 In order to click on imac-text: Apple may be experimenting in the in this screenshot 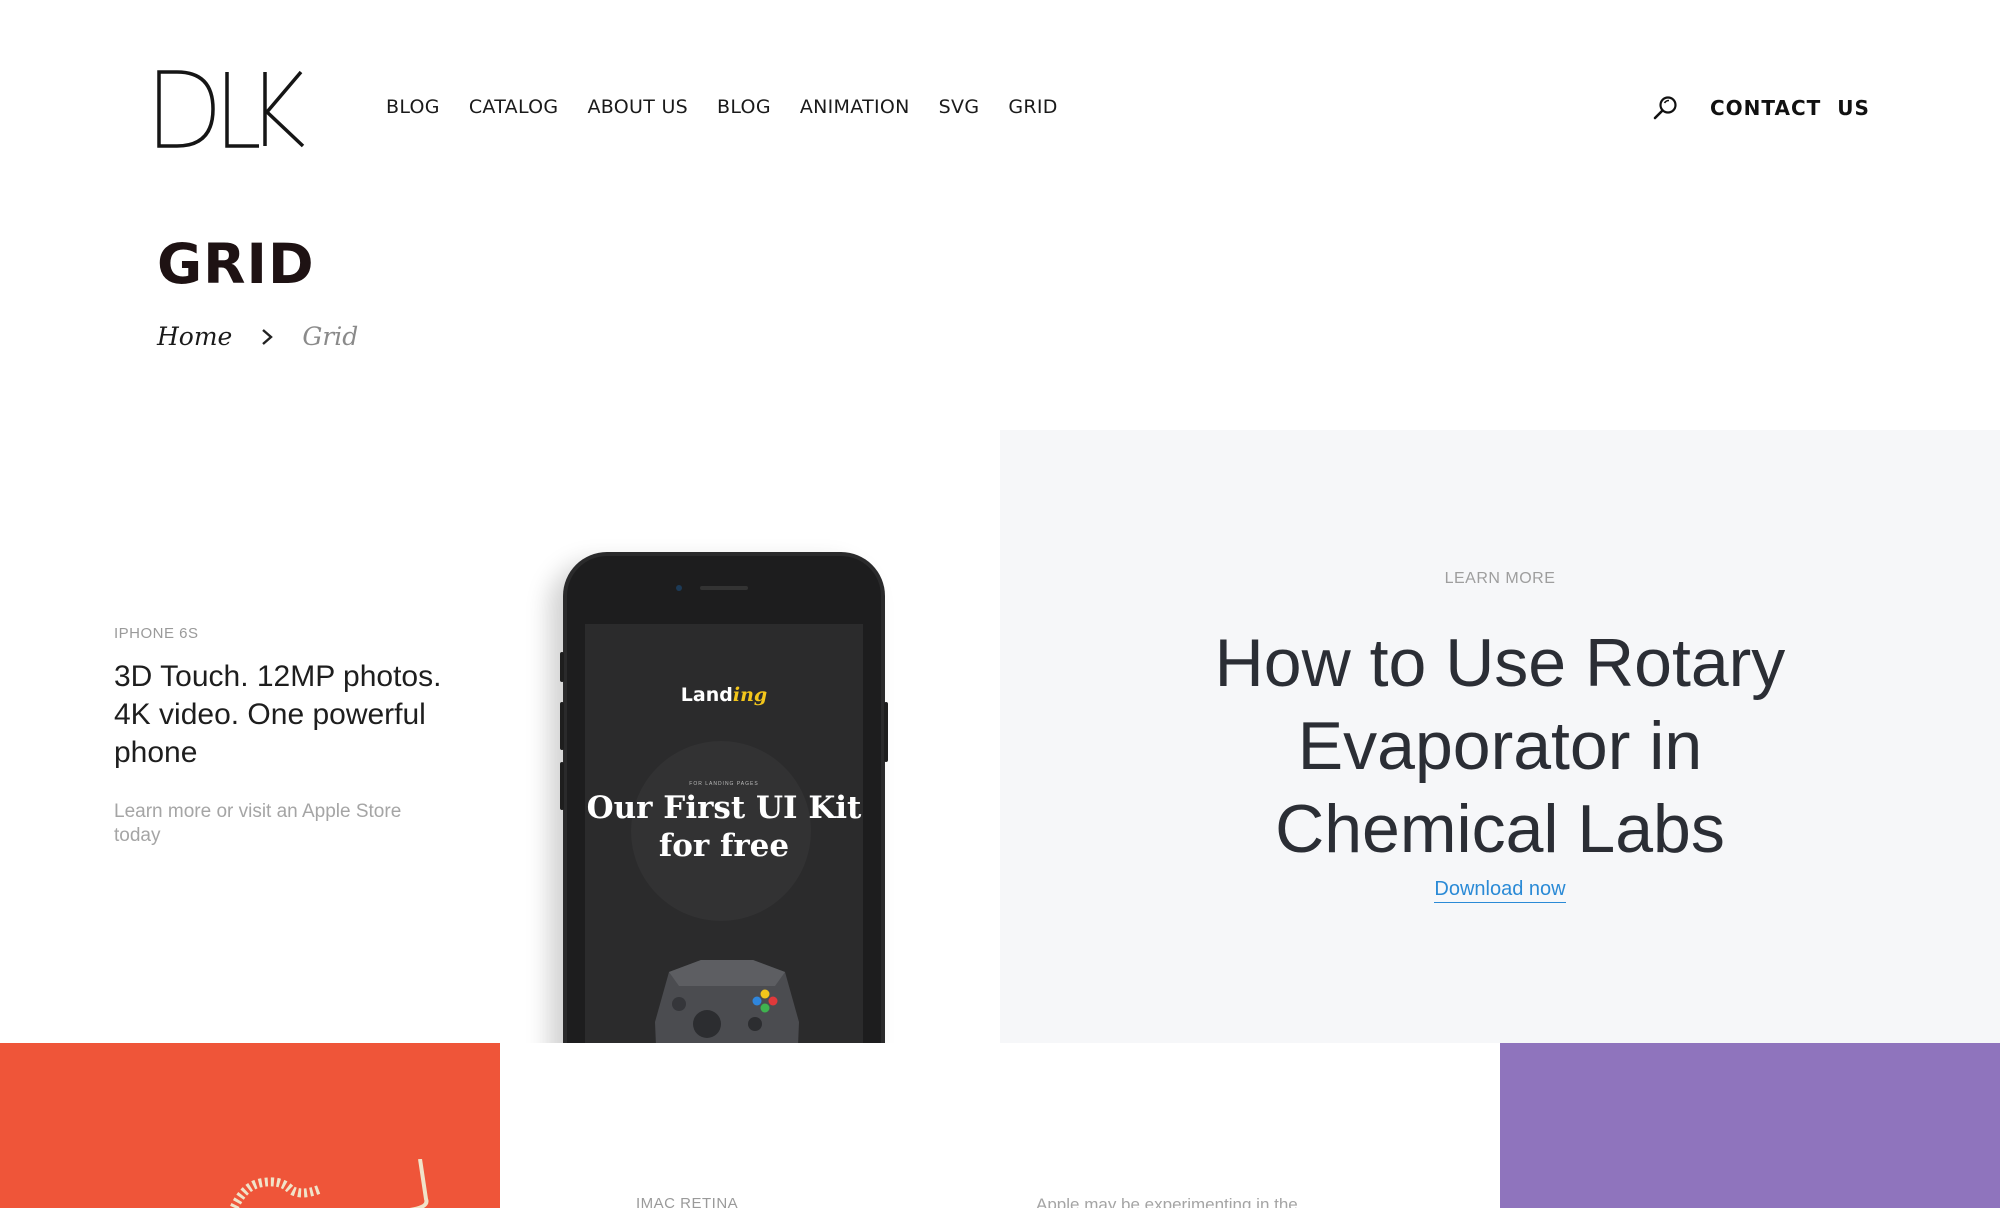, I will do `click(1167, 1201)`.